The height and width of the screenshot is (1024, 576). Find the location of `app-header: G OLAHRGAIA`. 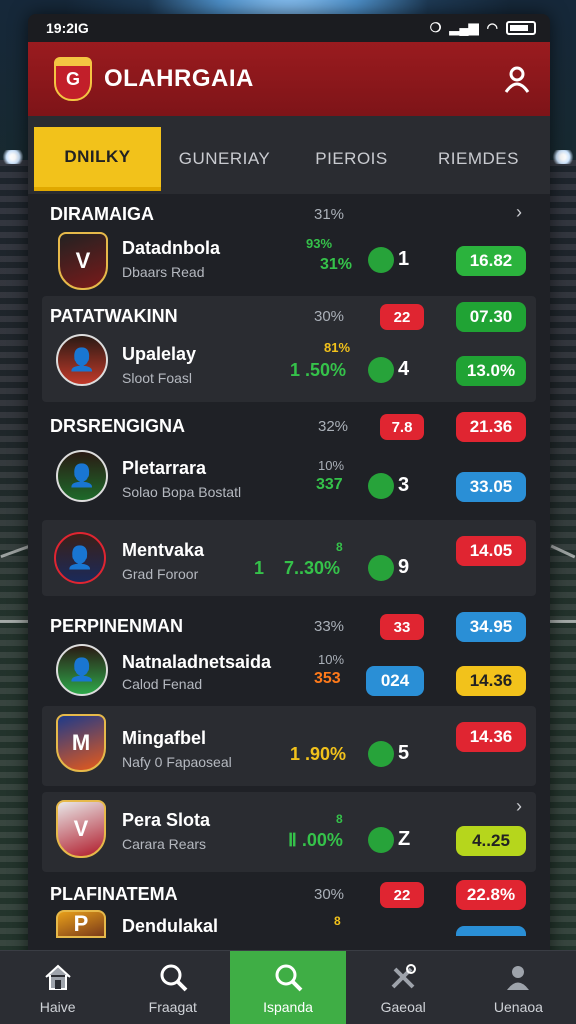

app-header: G OLAHRGAIA is located at coordinates (289, 79).